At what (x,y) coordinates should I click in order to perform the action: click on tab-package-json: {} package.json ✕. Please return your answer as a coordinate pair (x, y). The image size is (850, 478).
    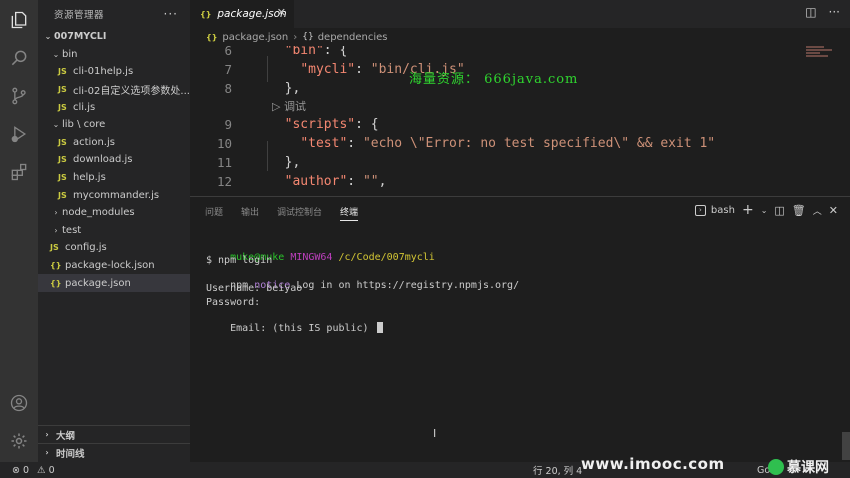
    Looking at the image, I should click on (242, 14).